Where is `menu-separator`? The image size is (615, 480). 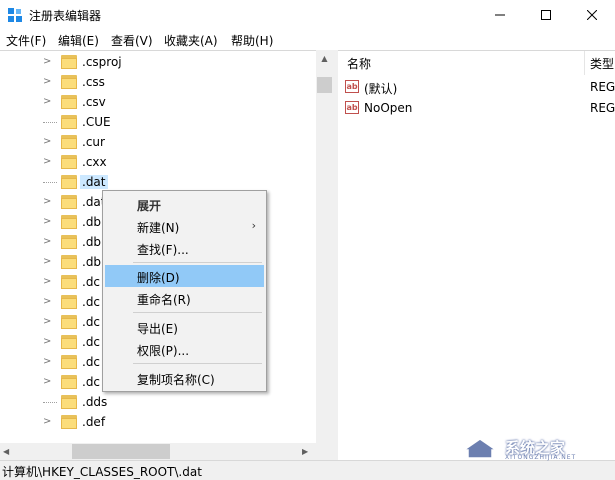
menu-separator is located at coordinates (197, 312).